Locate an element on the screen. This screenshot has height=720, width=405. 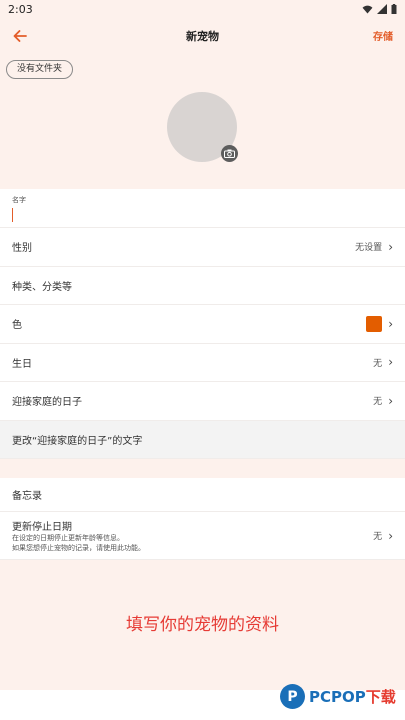
gender-value: 无设置 is located at coordinates (369, 248).